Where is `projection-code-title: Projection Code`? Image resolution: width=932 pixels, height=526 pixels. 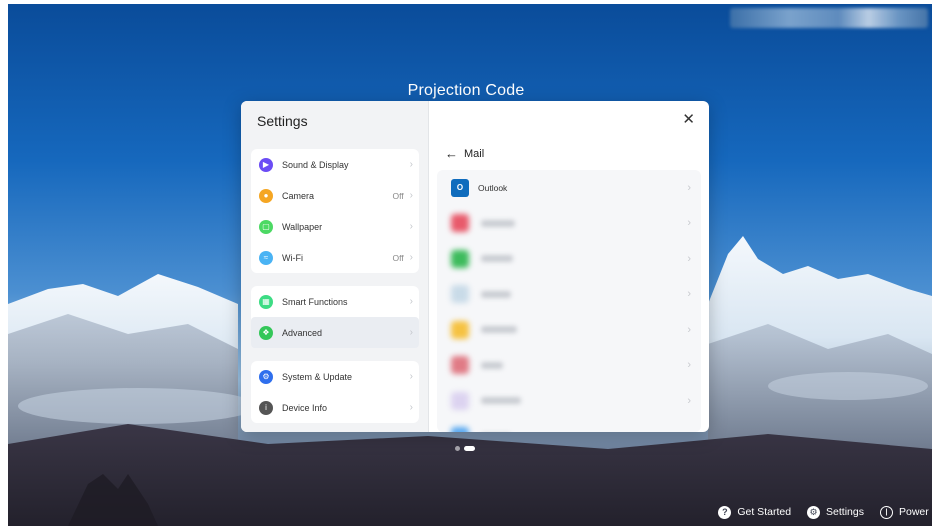
projection-code-title: Projection Code is located at coordinates (466, 90).